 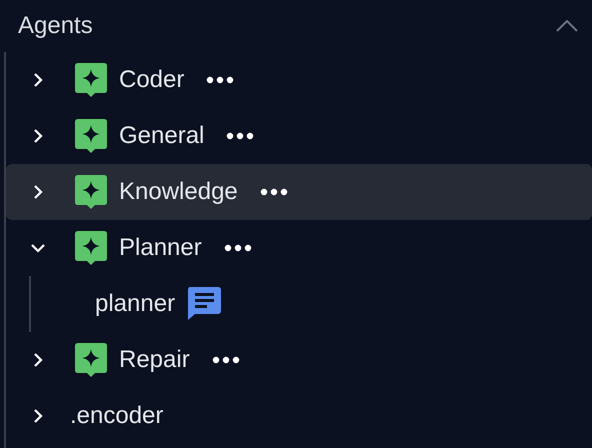 What do you see at coordinates (135, 304) in the screenshot?
I see `item-label: planner` at bounding box center [135, 304].